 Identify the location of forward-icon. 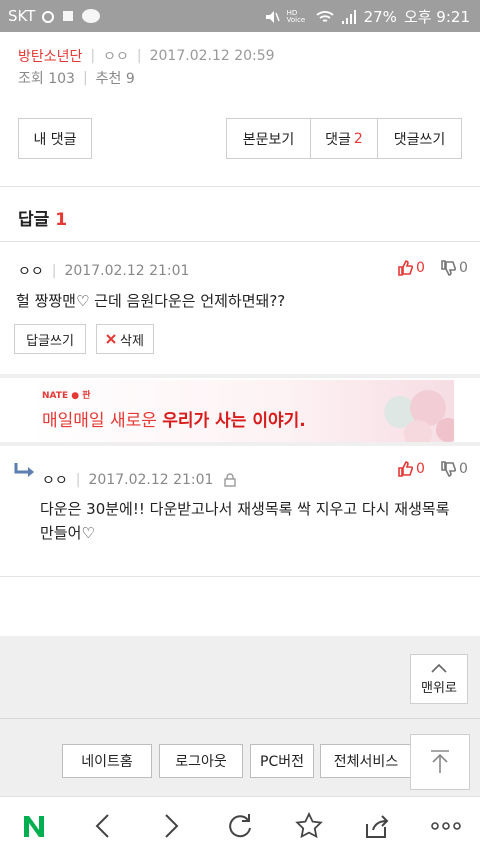
(171, 826).